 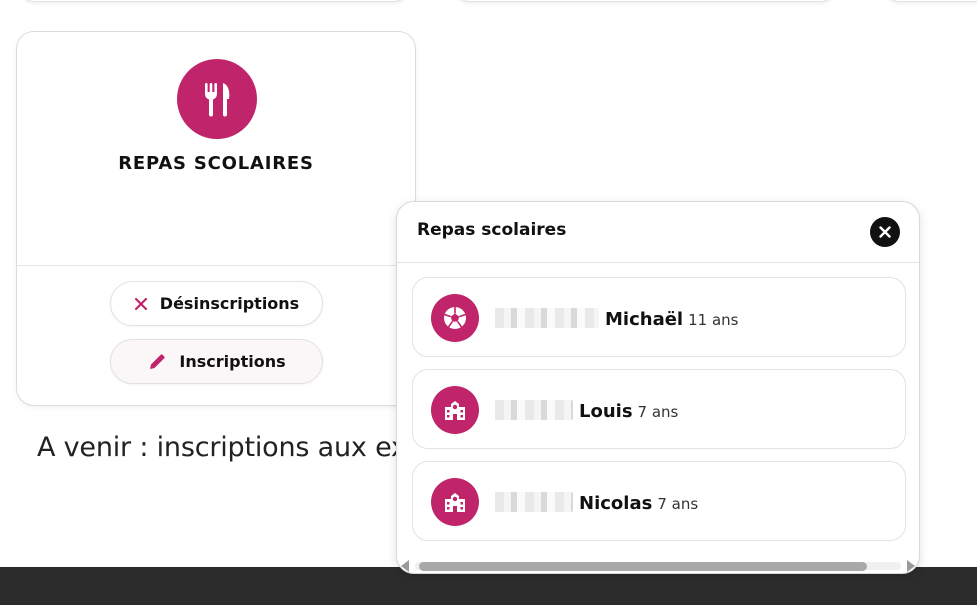 I want to click on close-x-icon, so click(x=141, y=304).